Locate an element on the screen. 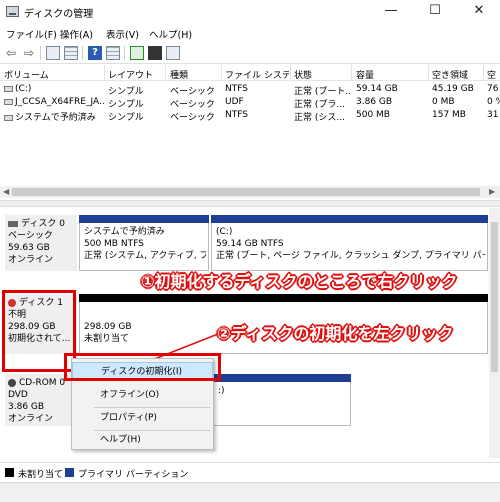  scroll-left-icon: ◀ is located at coordinates (6, 192).